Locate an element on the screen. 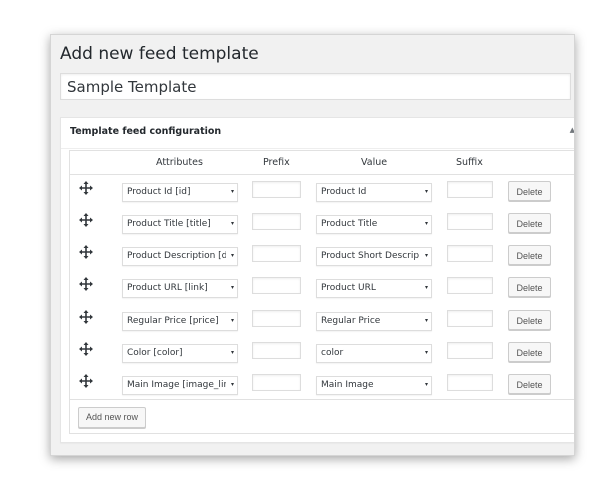  table-row: Product URL [link] ▾ Product URL ▾ Delete is located at coordinates (322, 287).